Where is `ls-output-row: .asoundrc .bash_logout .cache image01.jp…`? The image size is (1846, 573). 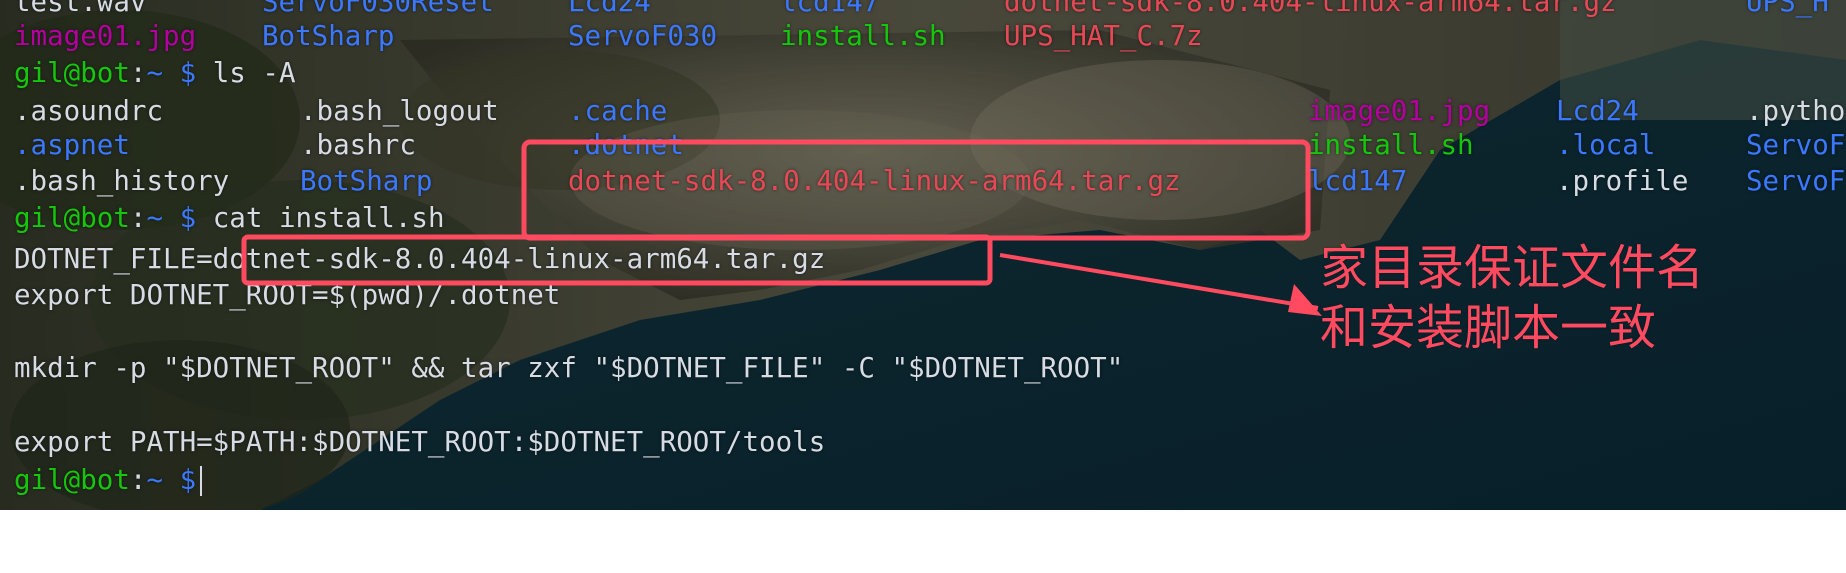 ls-output-row: .asoundrc .bash_logout .cache image01.jp… is located at coordinates (923, 111).